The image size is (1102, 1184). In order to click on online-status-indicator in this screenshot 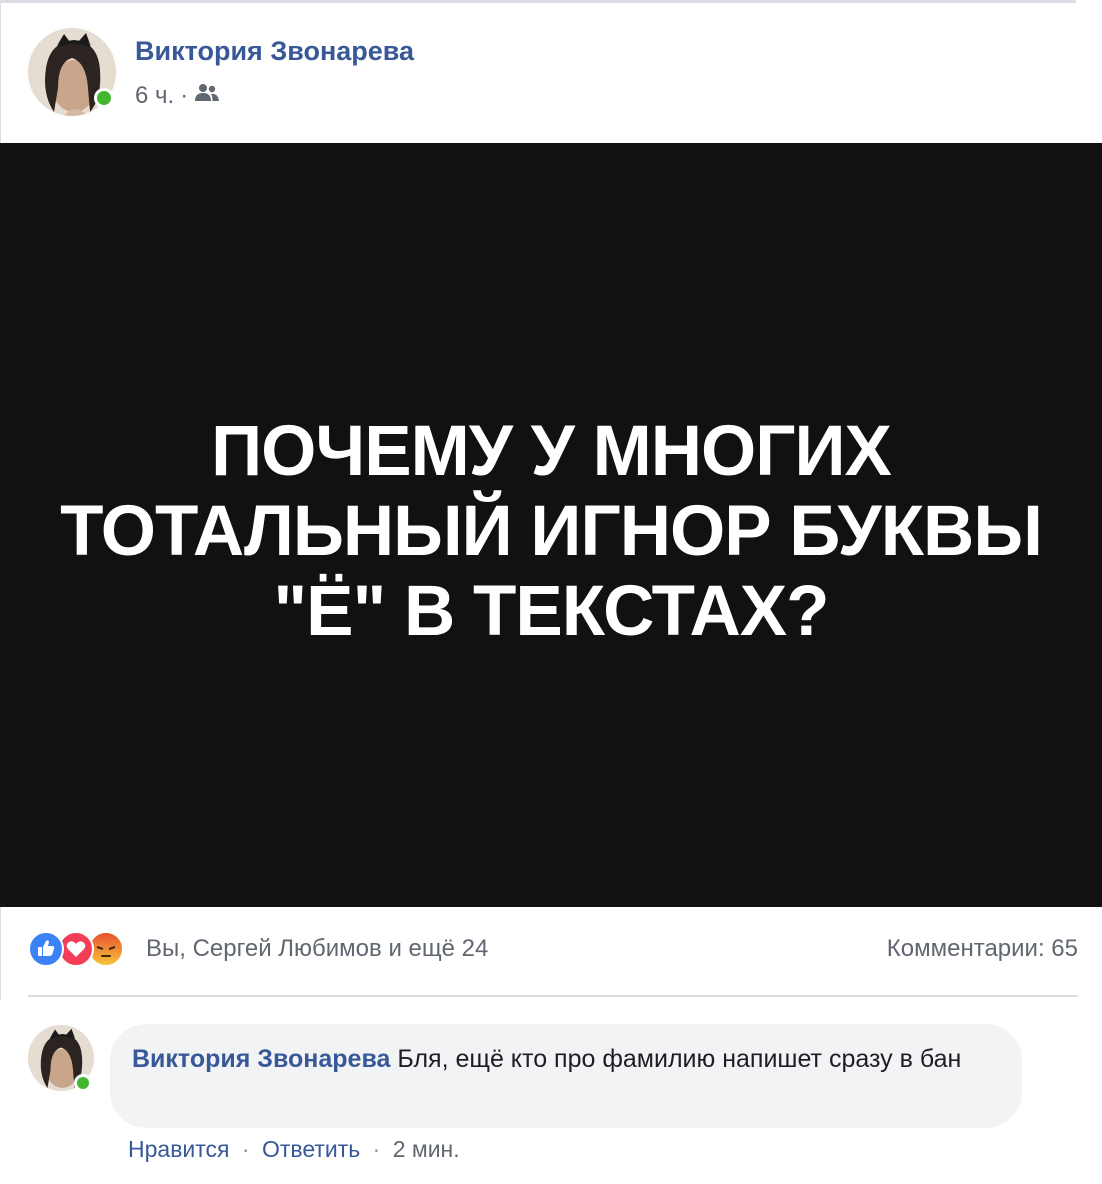, I will do `click(104, 98)`.